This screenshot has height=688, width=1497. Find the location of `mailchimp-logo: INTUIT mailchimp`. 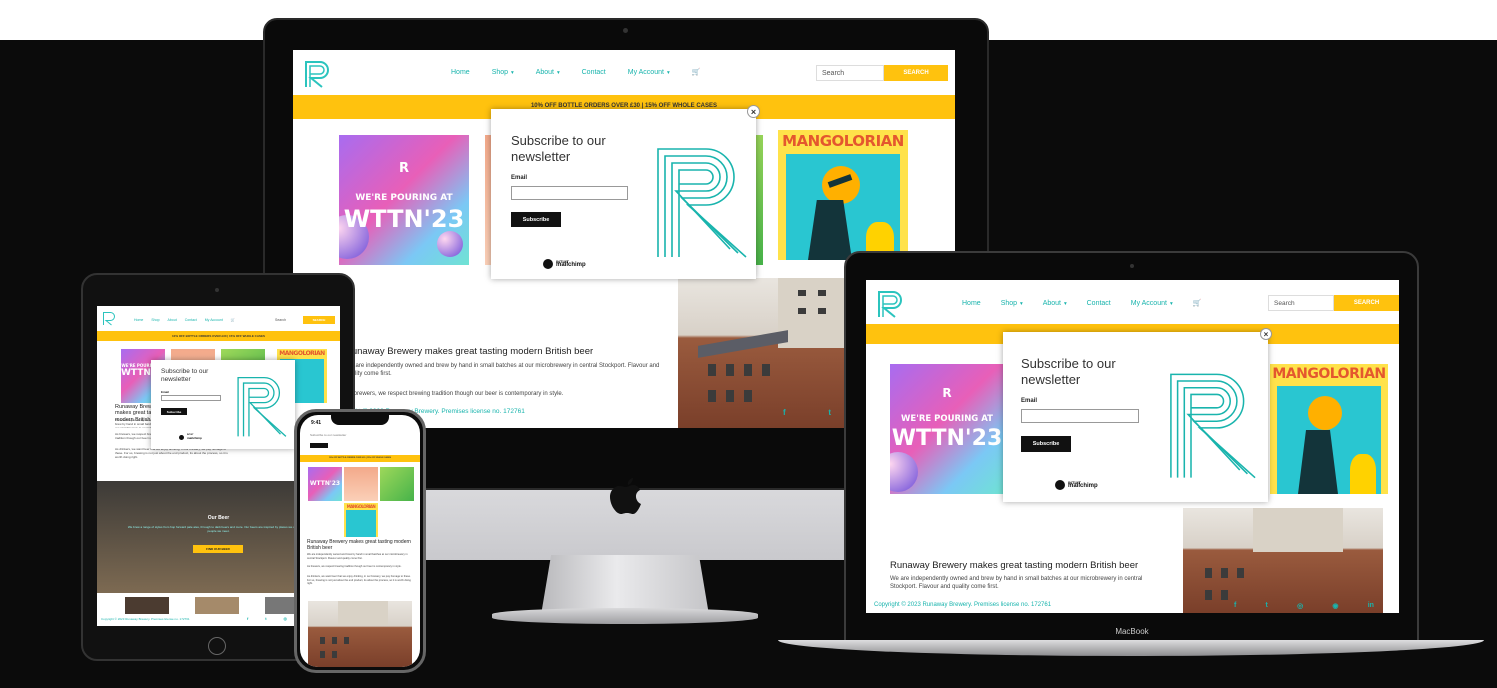

mailchimp-logo: INTUIT mailchimp is located at coordinates (190, 437).